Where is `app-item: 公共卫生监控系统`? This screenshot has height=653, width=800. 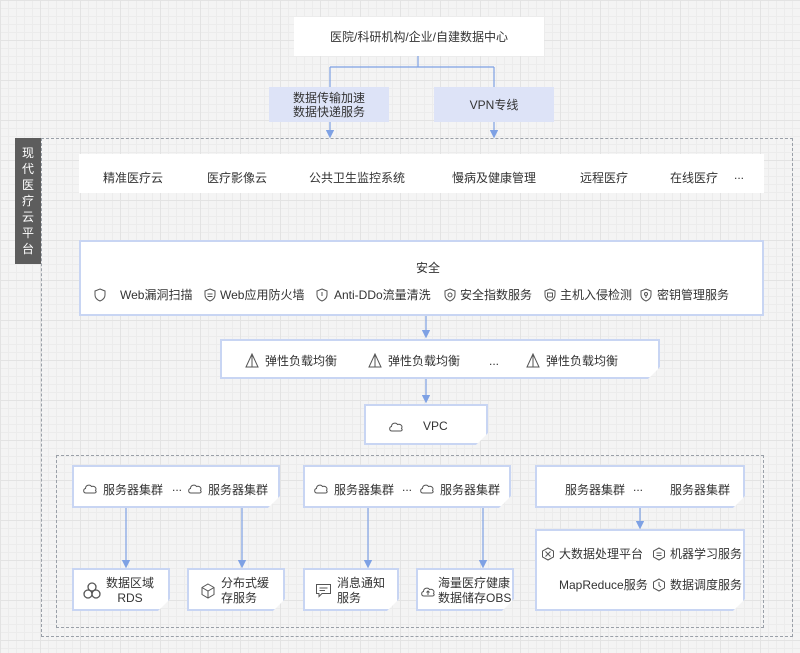
app-item: 公共卫生监控系统 is located at coordinates (357, 178).